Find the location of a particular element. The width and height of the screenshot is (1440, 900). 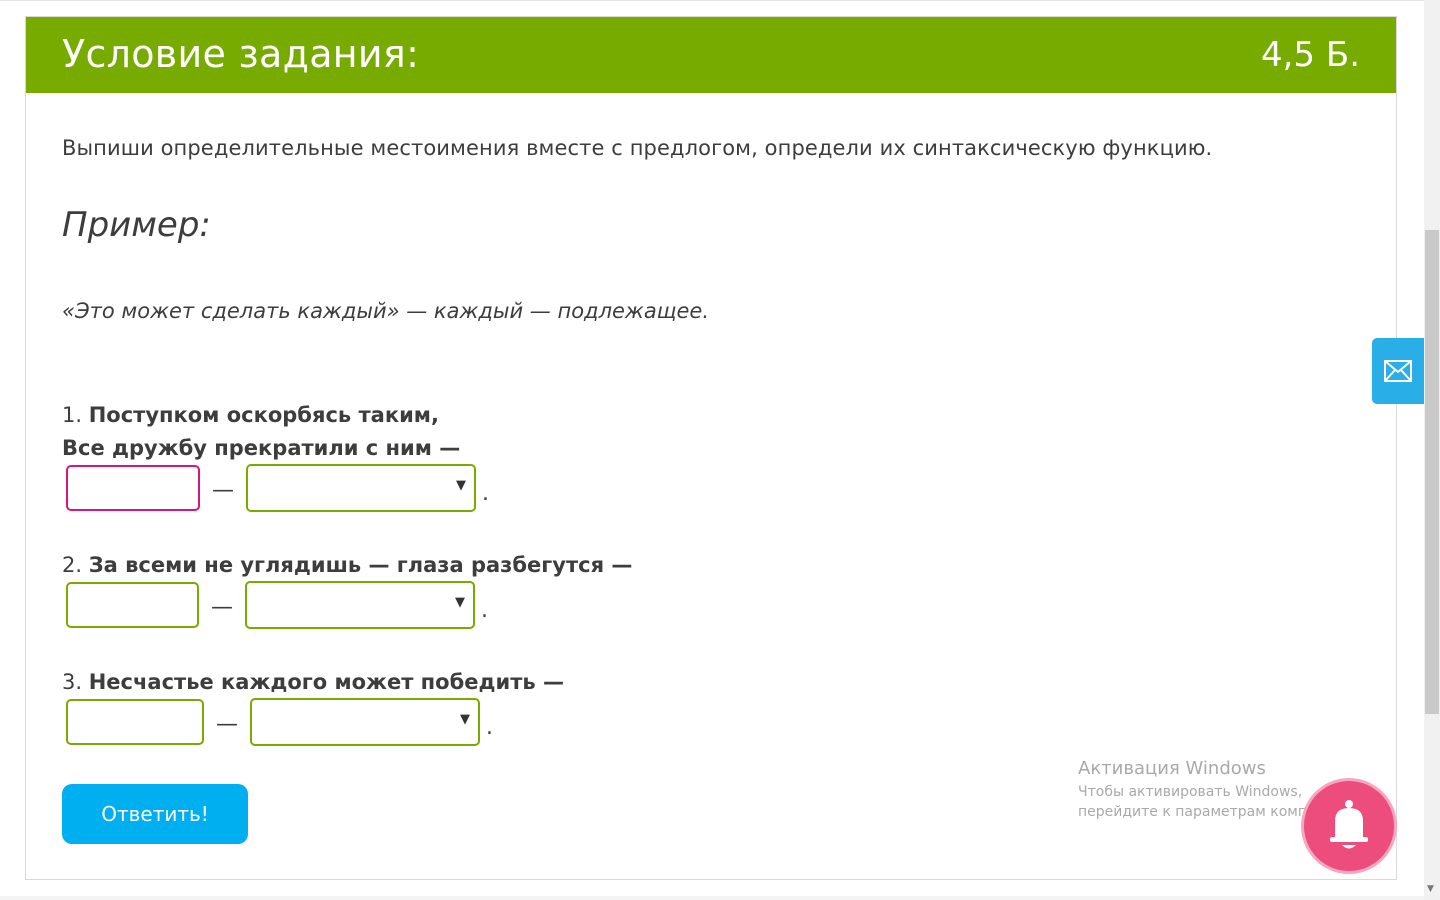

scrollbar-thumb is located at coordinates (1432, 472).